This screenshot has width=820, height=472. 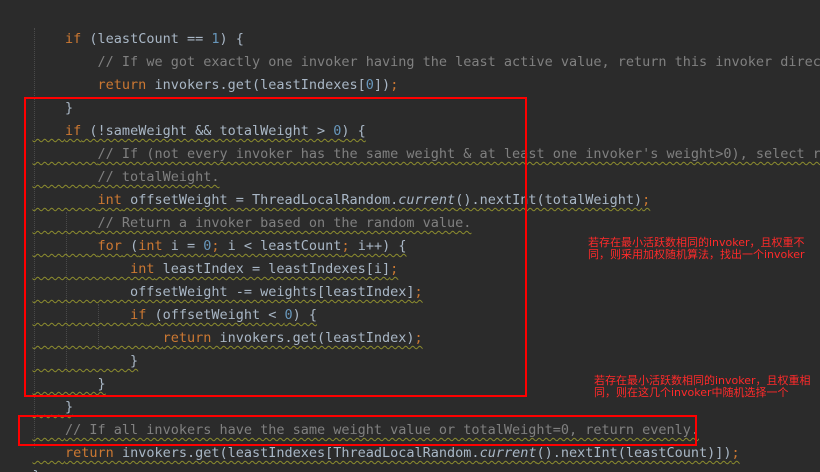 What do you see at coordinates (248, 85) in the screenshot?
I see `code-line-text: return invokers.get(leastIndexes[0]);` at bounding box center [248, 85].